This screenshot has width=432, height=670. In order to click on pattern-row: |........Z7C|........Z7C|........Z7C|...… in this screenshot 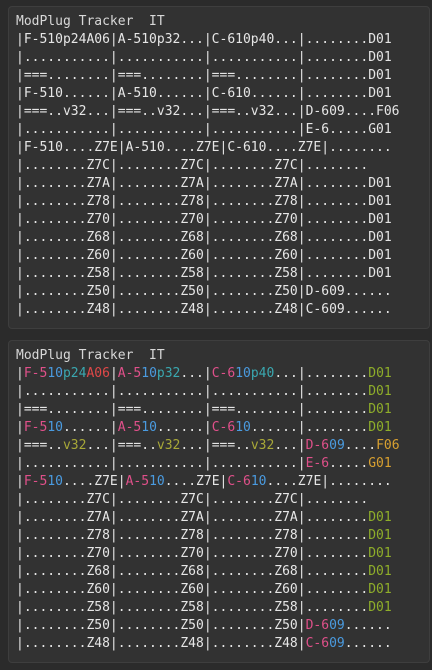, I will do `click(222, 166)`.